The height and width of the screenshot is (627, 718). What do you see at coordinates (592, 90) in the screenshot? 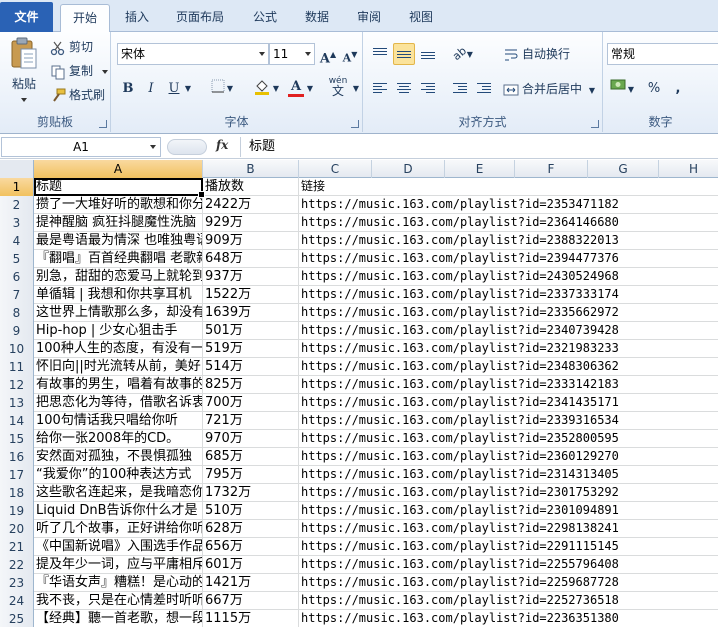
I see `merge-dropdown-icon: ▼` at bounding box center [592, 90].